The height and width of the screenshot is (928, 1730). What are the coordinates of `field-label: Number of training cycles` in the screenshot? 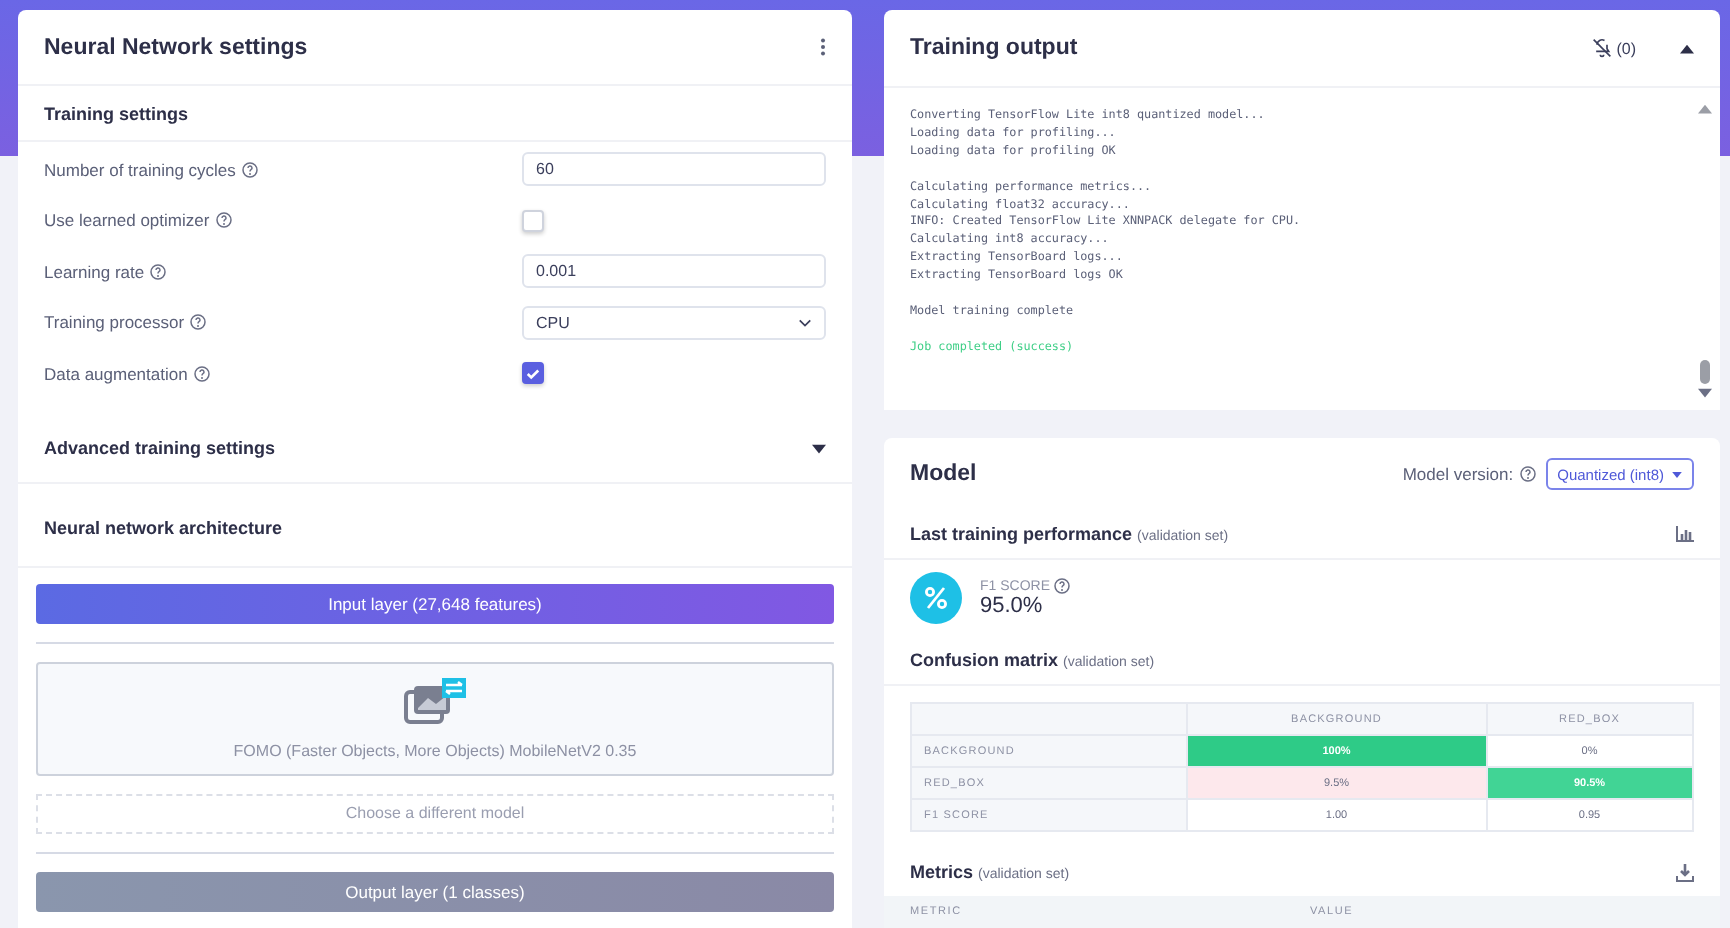 It's located at (140, 169).